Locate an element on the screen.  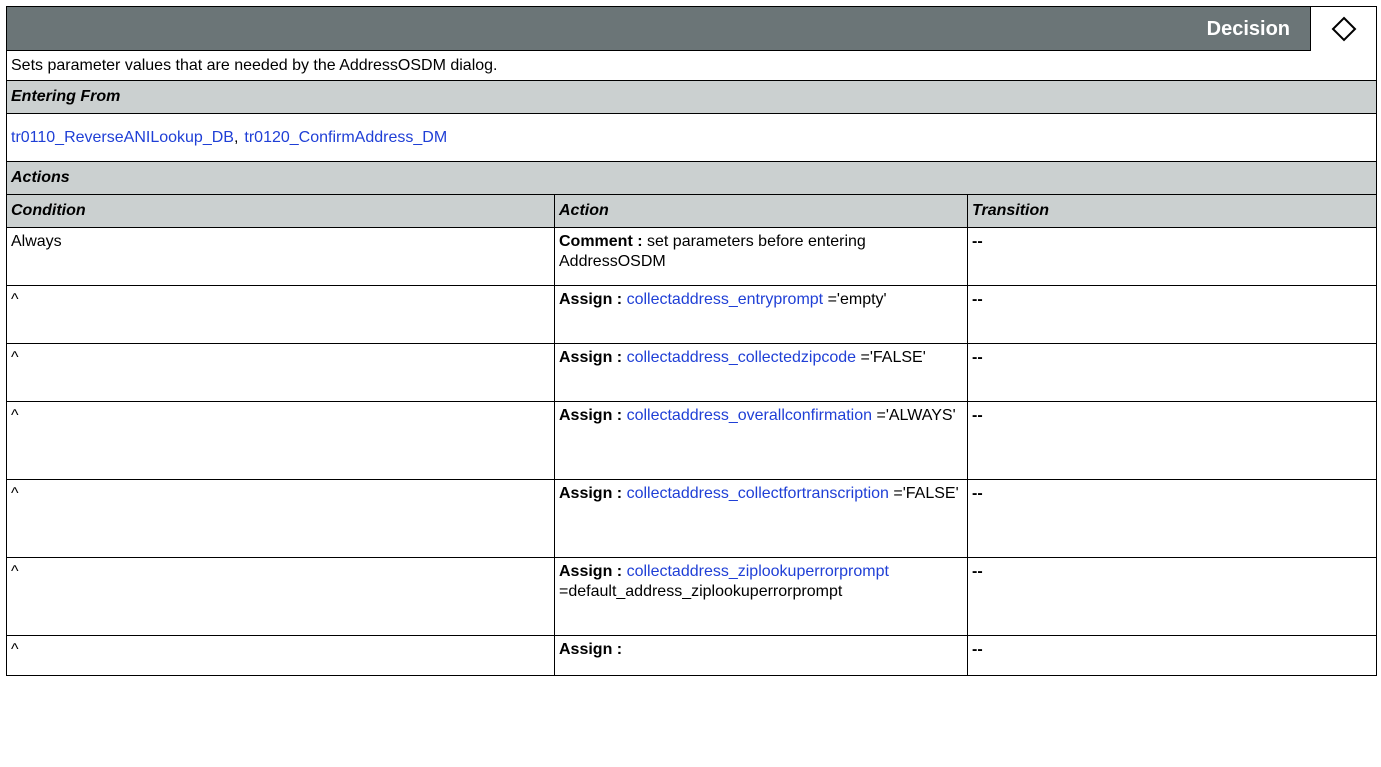
variable-link: collectaddress_collectedzipcode is located at coordinates (741, 357).